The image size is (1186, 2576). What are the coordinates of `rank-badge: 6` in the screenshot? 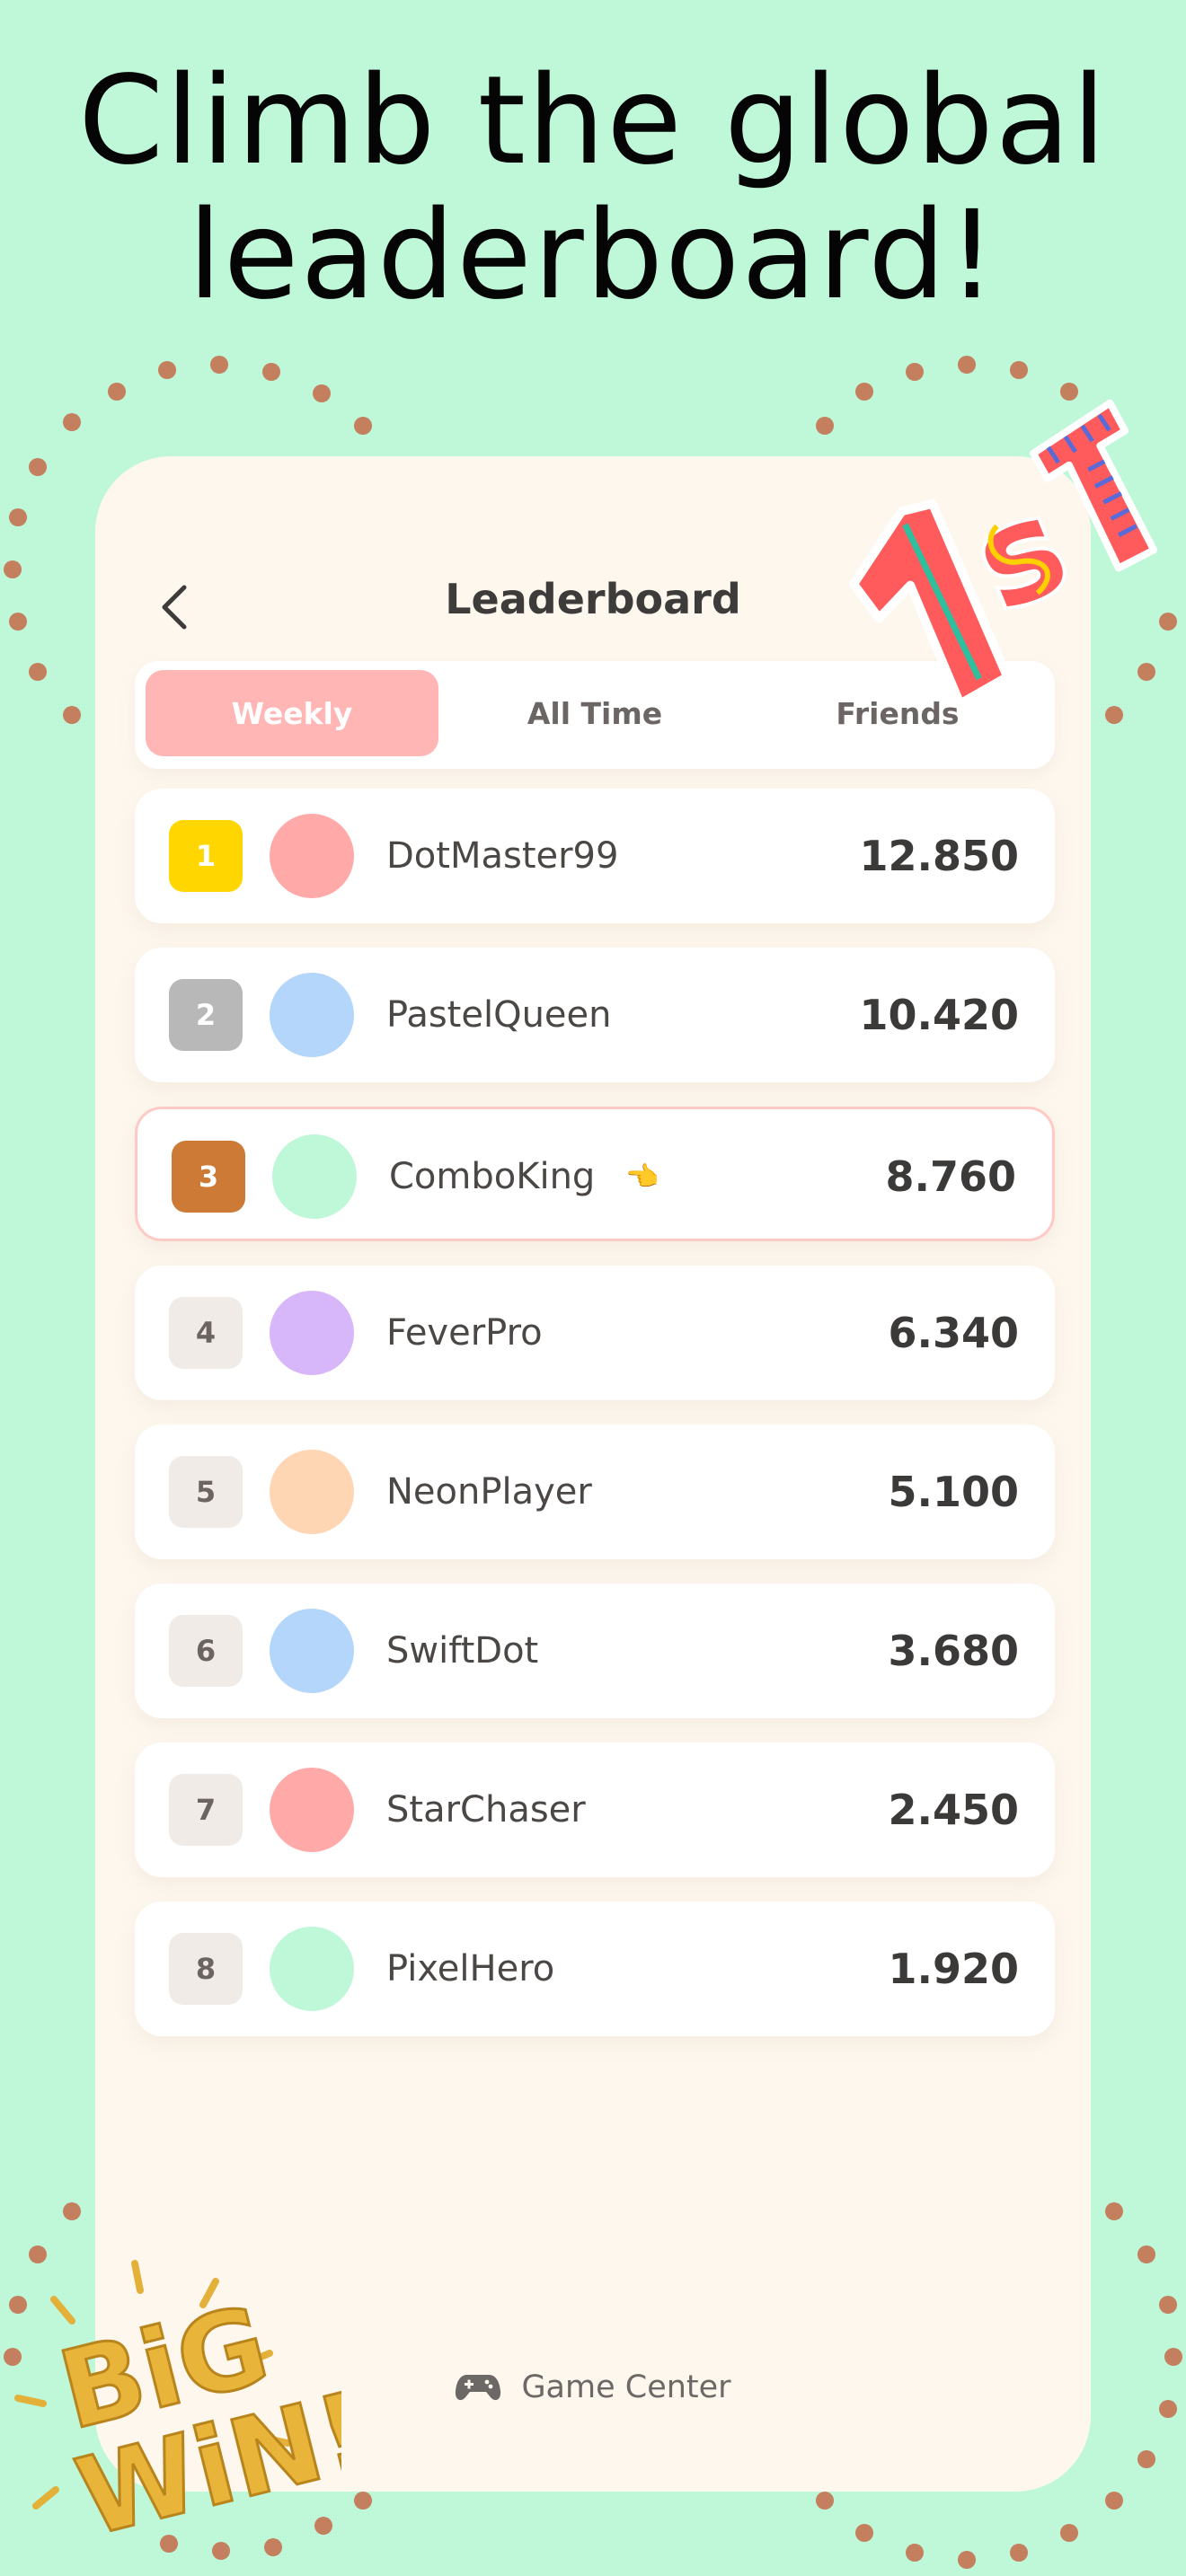 It's located at (206, 1651).